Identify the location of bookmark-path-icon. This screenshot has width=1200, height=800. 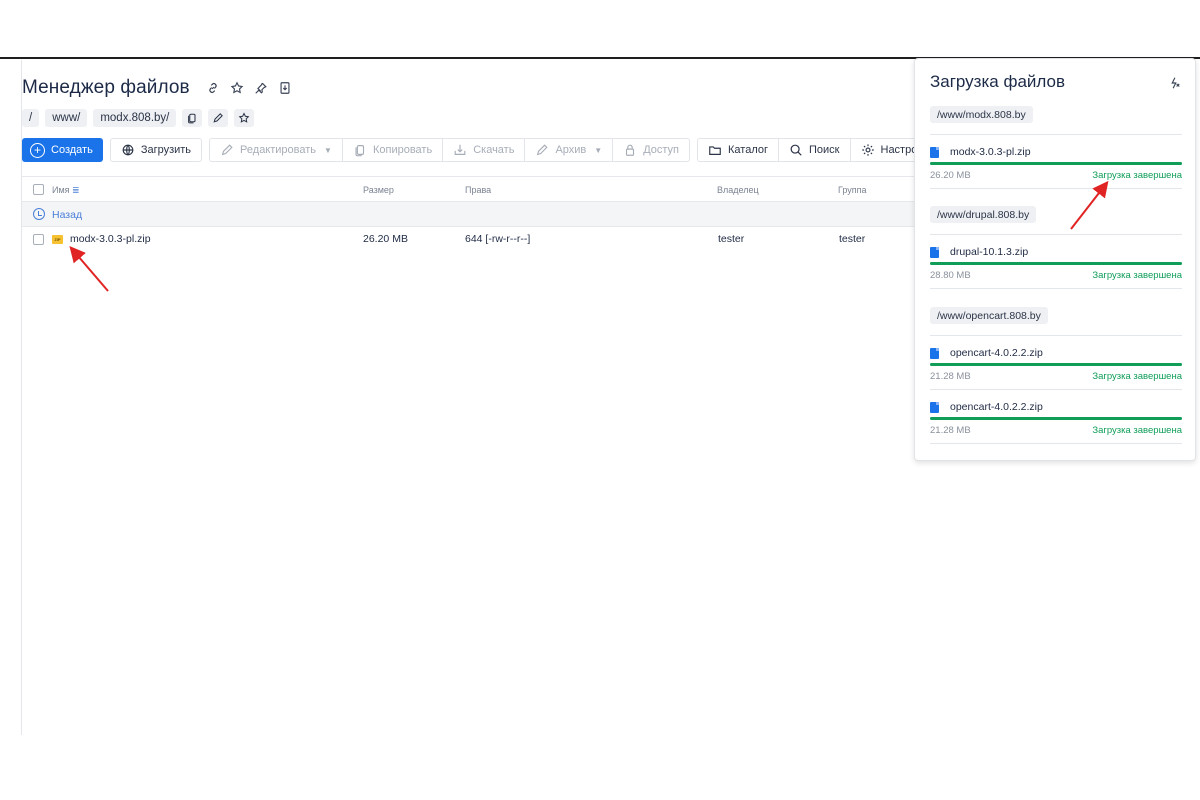
(244, 118).